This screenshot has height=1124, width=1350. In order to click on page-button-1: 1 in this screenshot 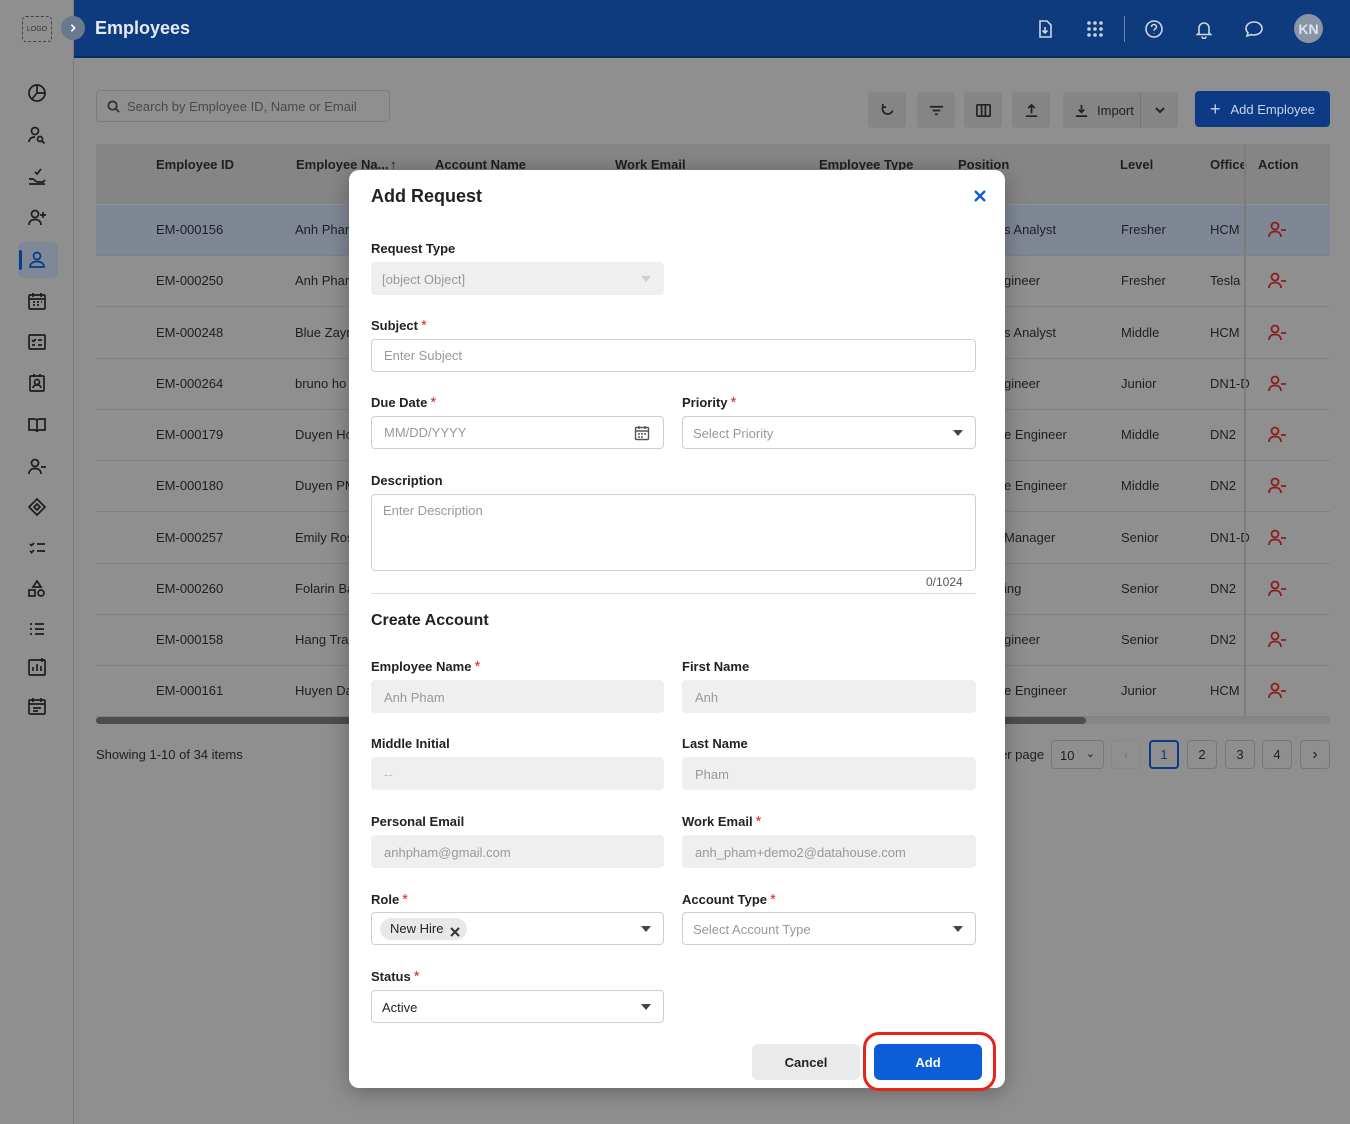, I will do `click(1164, 754)`.